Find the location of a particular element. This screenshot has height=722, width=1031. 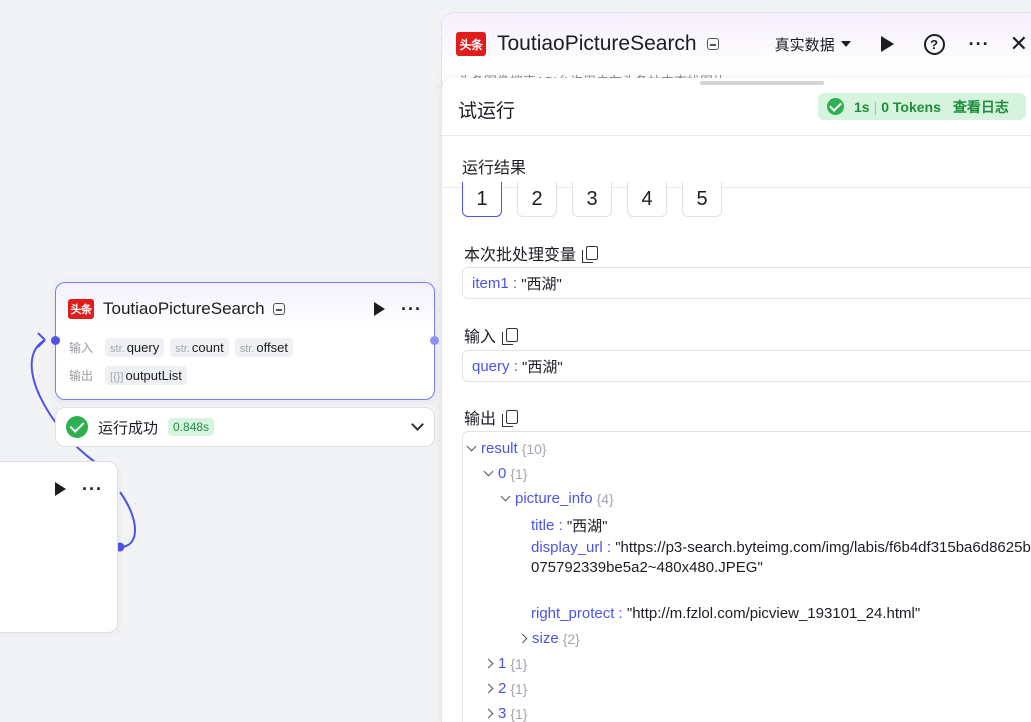

param-name: count is located at coordinates (207, 347).